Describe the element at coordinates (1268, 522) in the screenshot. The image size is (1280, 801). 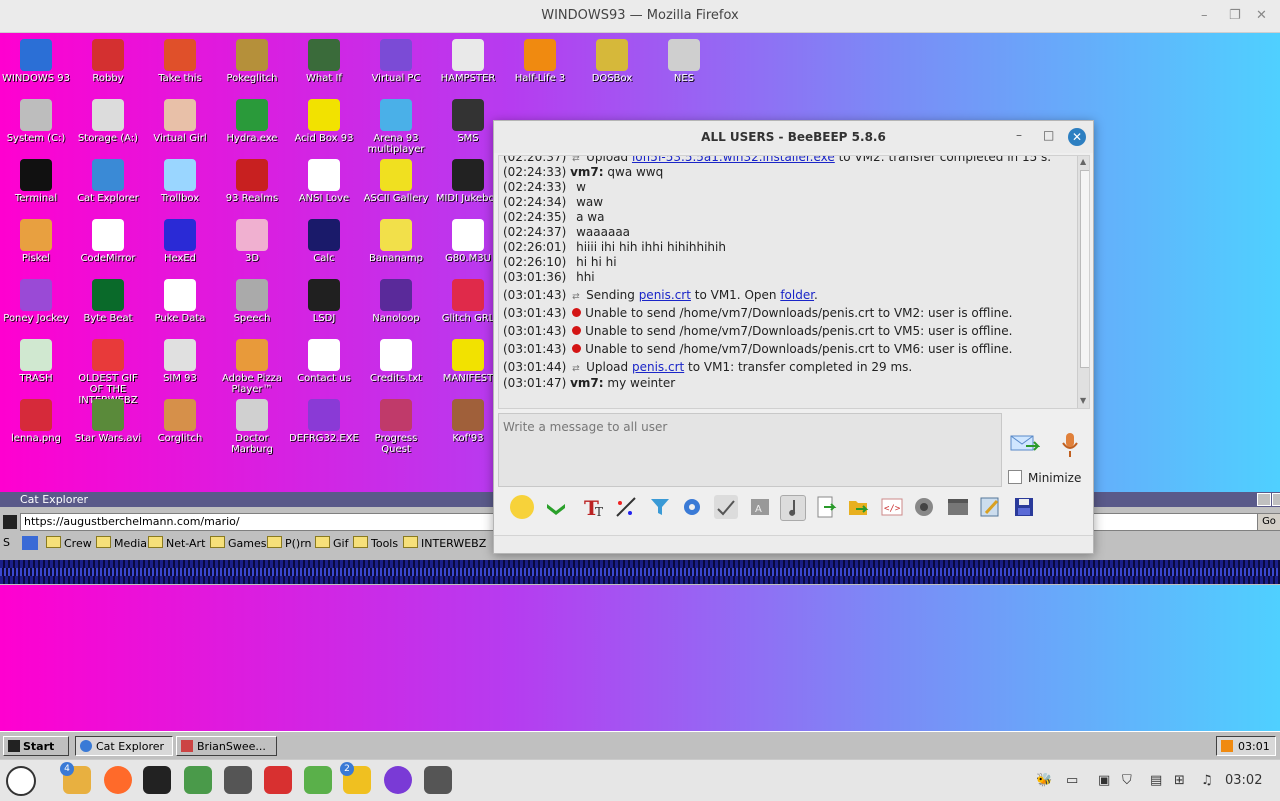
I see `go-button: Go` at that location.